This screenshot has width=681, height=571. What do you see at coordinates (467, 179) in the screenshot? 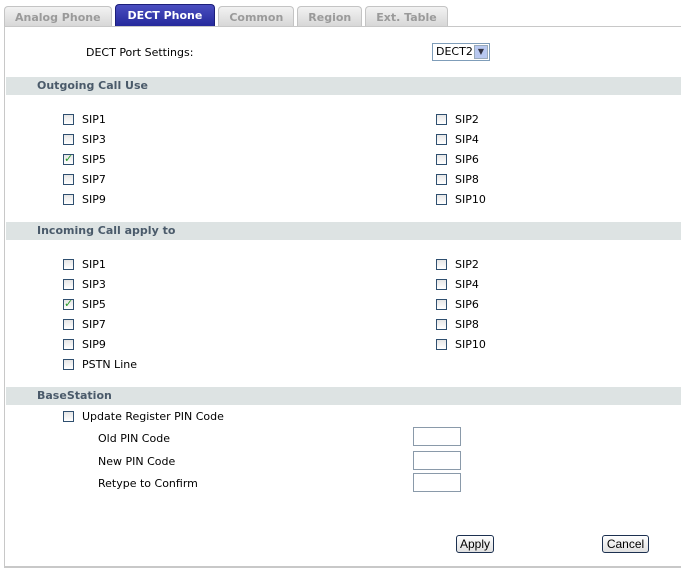
I see `outgoing-label: SIP8` at bounding box center [467, 179].